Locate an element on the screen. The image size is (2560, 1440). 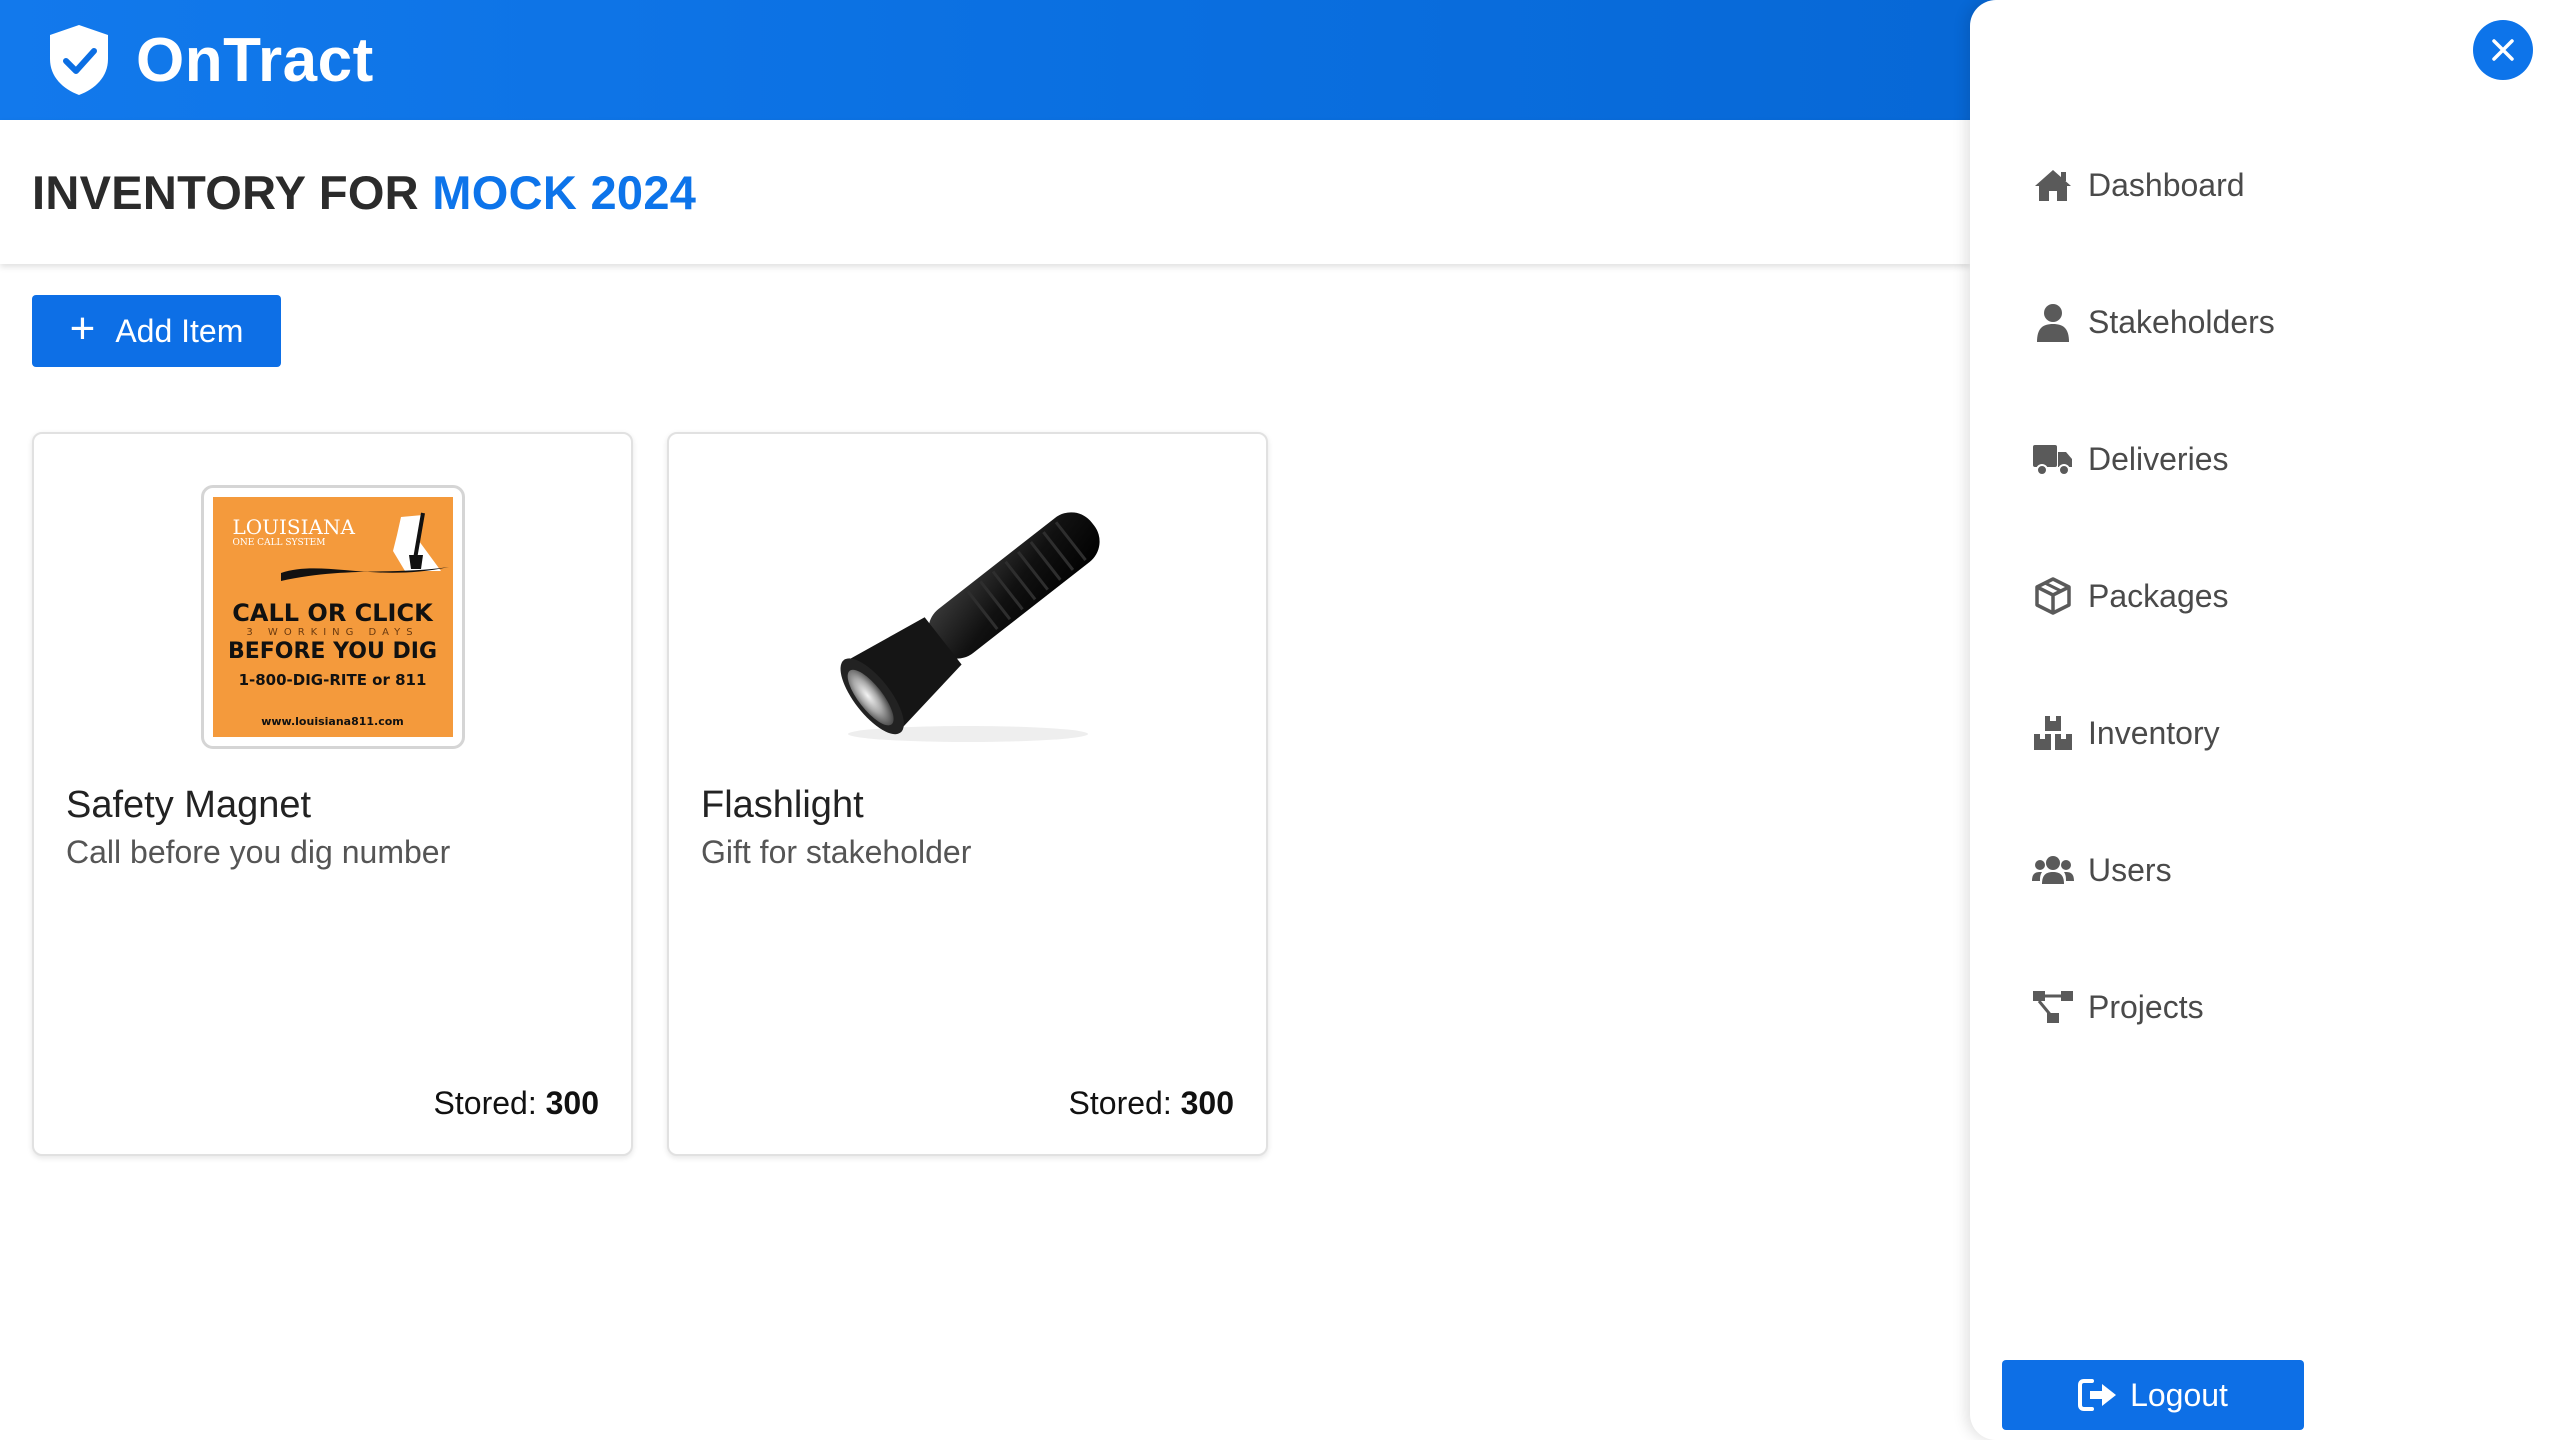
nav-item-projects: Projects is located at coordinates (2267, 1007).